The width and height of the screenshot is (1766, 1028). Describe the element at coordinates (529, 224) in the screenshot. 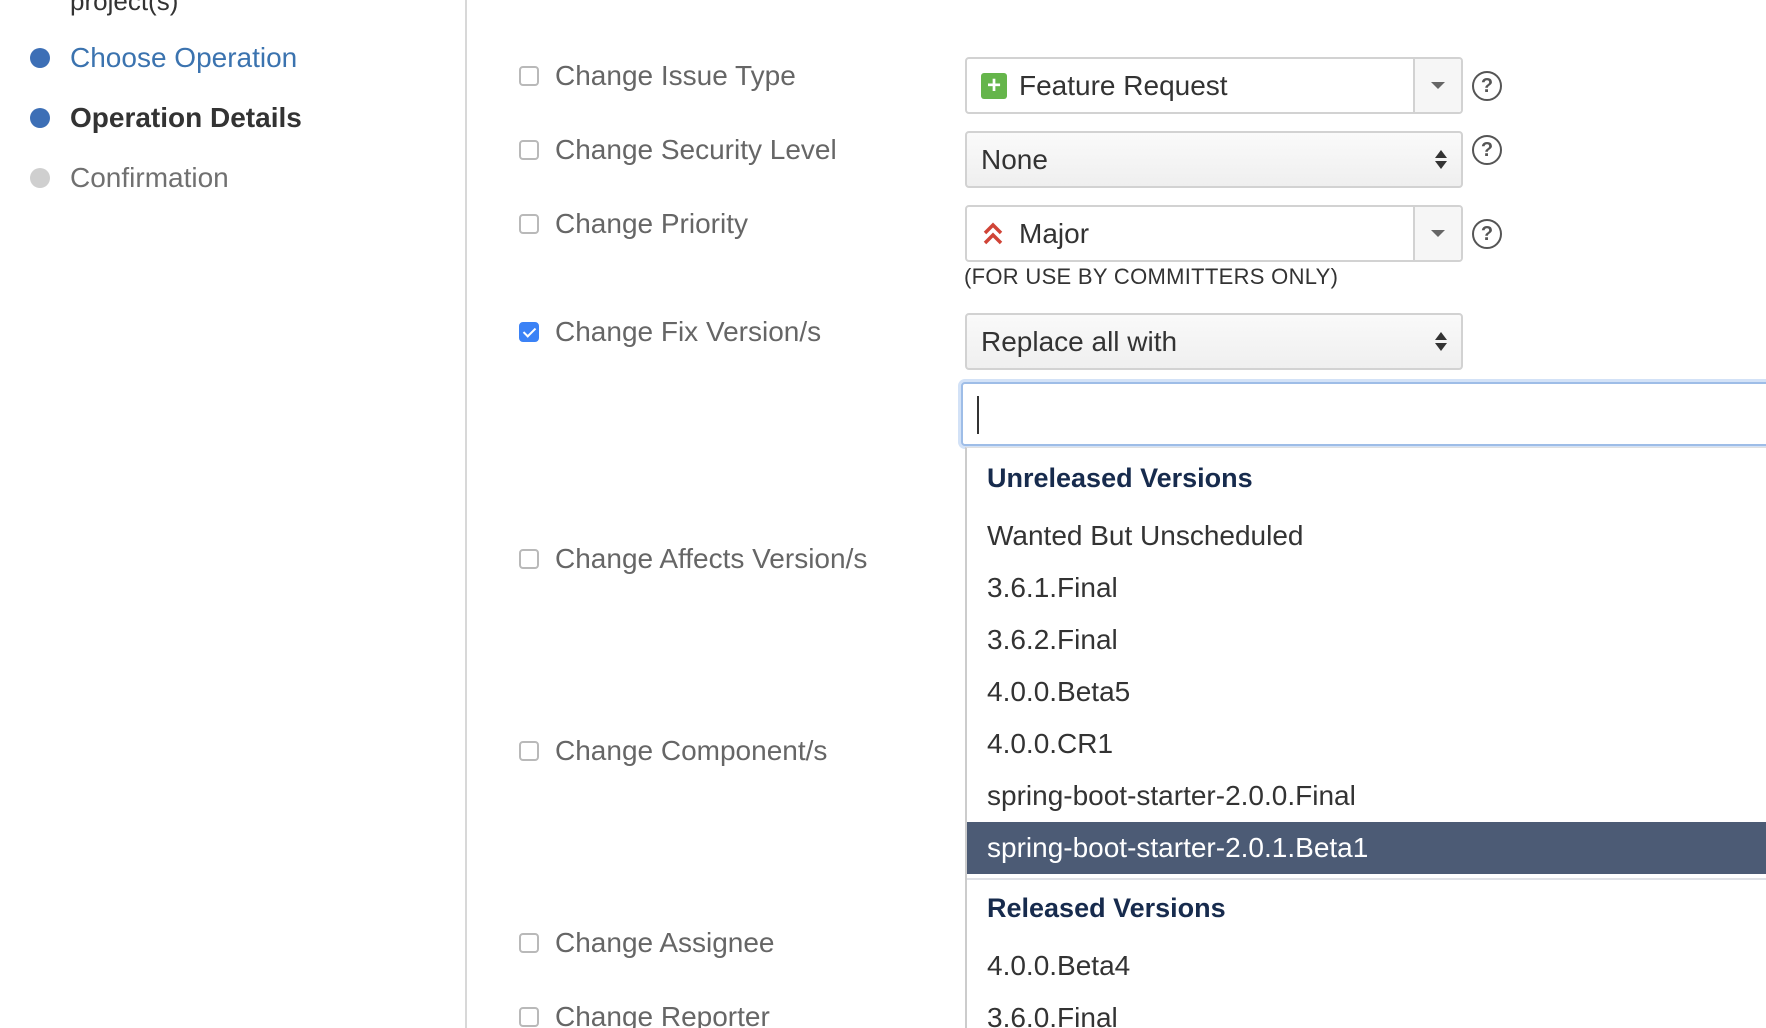

I see `change-priority-checkbox` at that location.